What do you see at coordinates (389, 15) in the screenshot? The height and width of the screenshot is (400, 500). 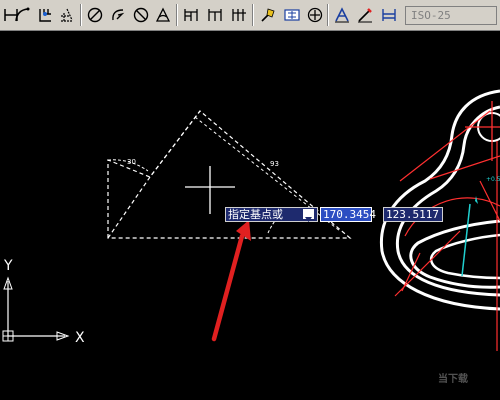 I see `dim-style-manager-icon` at bounding box center [389, 15].